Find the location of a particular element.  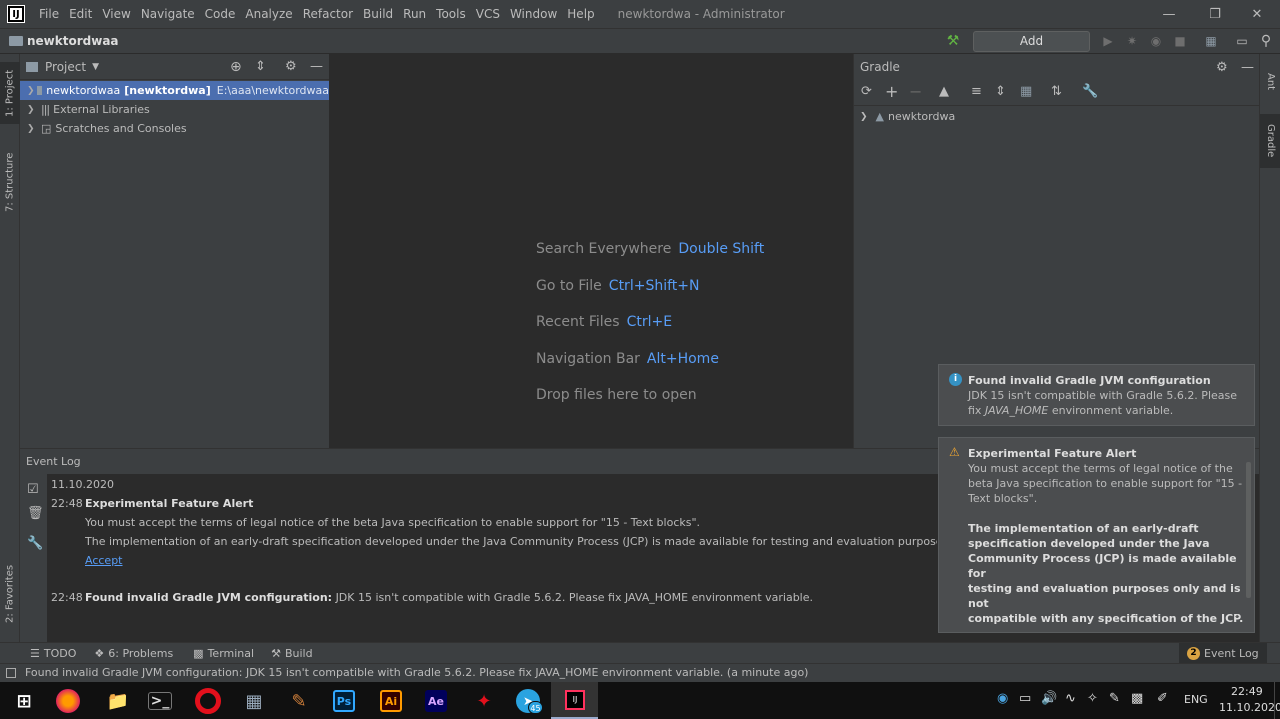

wifi-icon: ∿ is located at coordinates (1070, 698).